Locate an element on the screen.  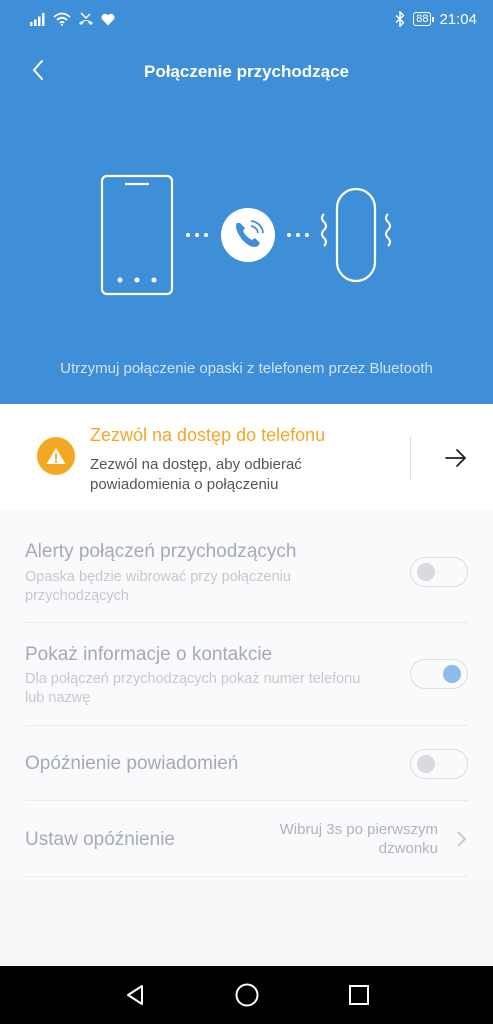
row-title: Ustaw opóźnienie is located at coordinates (100, 839).